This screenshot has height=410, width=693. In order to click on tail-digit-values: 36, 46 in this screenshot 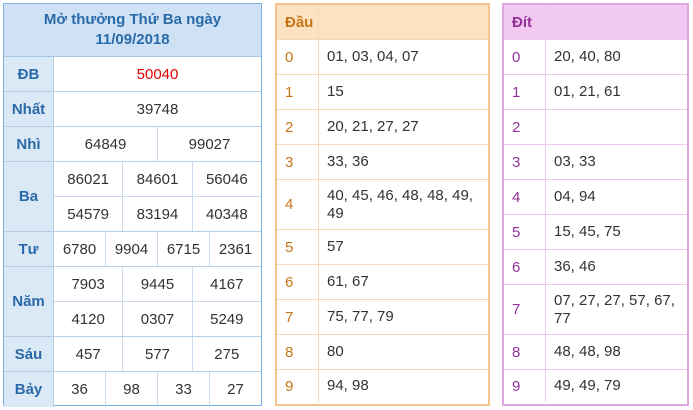, I will do `click(575, 266)`.